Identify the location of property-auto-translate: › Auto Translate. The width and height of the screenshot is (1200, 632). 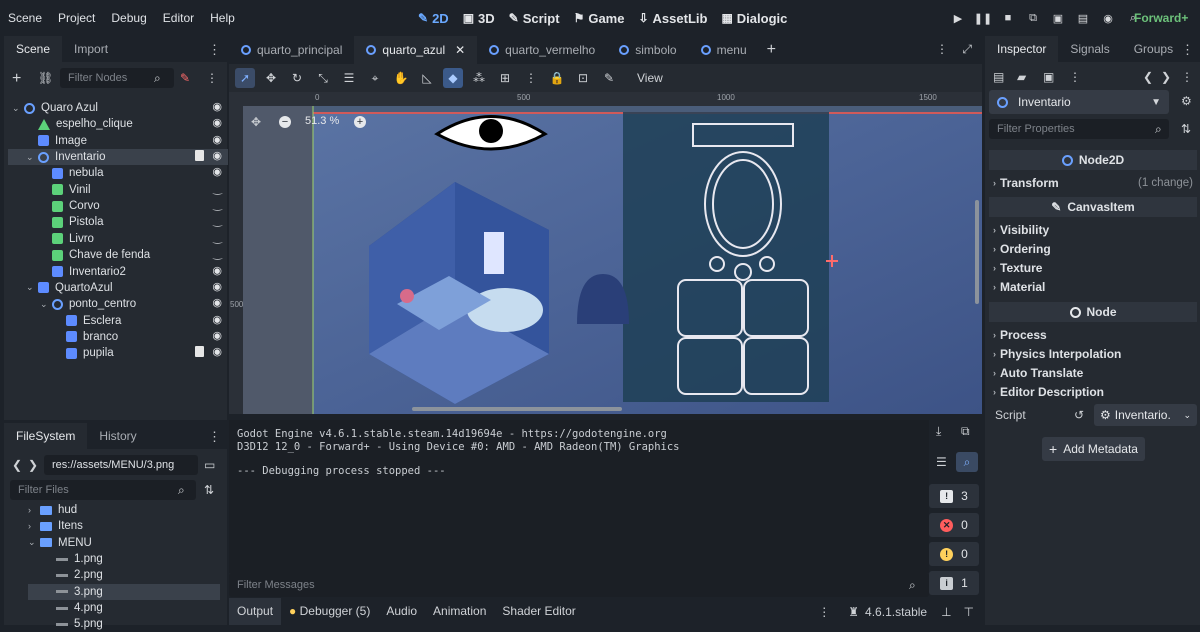
(1093, 373).